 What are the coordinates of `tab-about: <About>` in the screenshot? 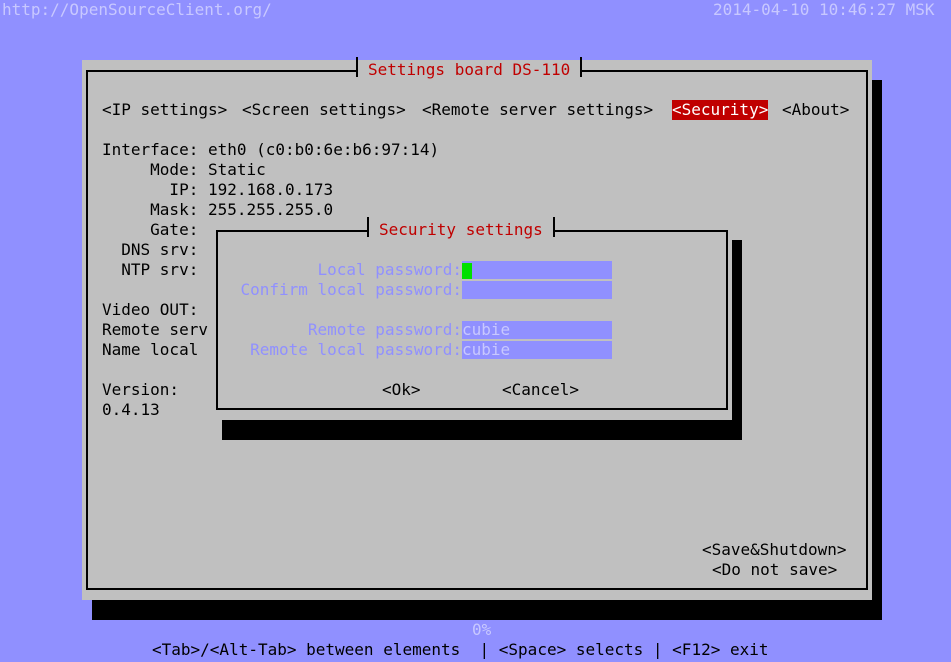 It's located at (815, 110).